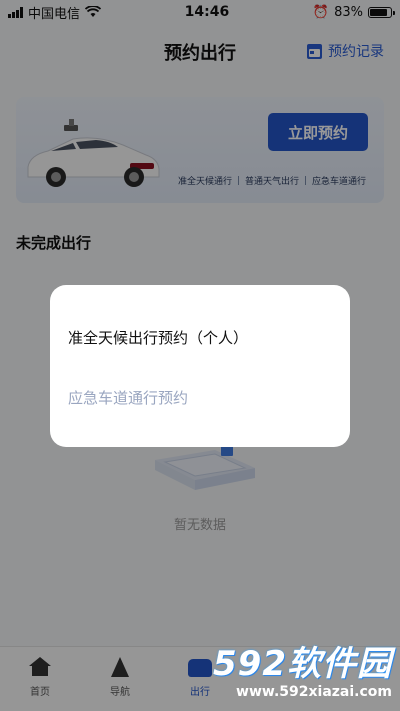 This screenshot has width=400, height=711. I want to click on watermark-url: www.592xiazai.com, so click(314, 692).